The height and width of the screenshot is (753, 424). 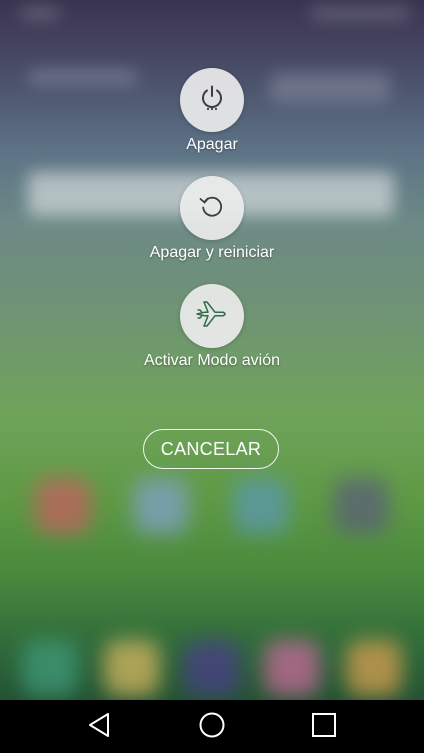 What do you see at coordinates (360, 13) in the screenshot?
I see `status-bar-icons-blur` at bounding box center [360, 13].